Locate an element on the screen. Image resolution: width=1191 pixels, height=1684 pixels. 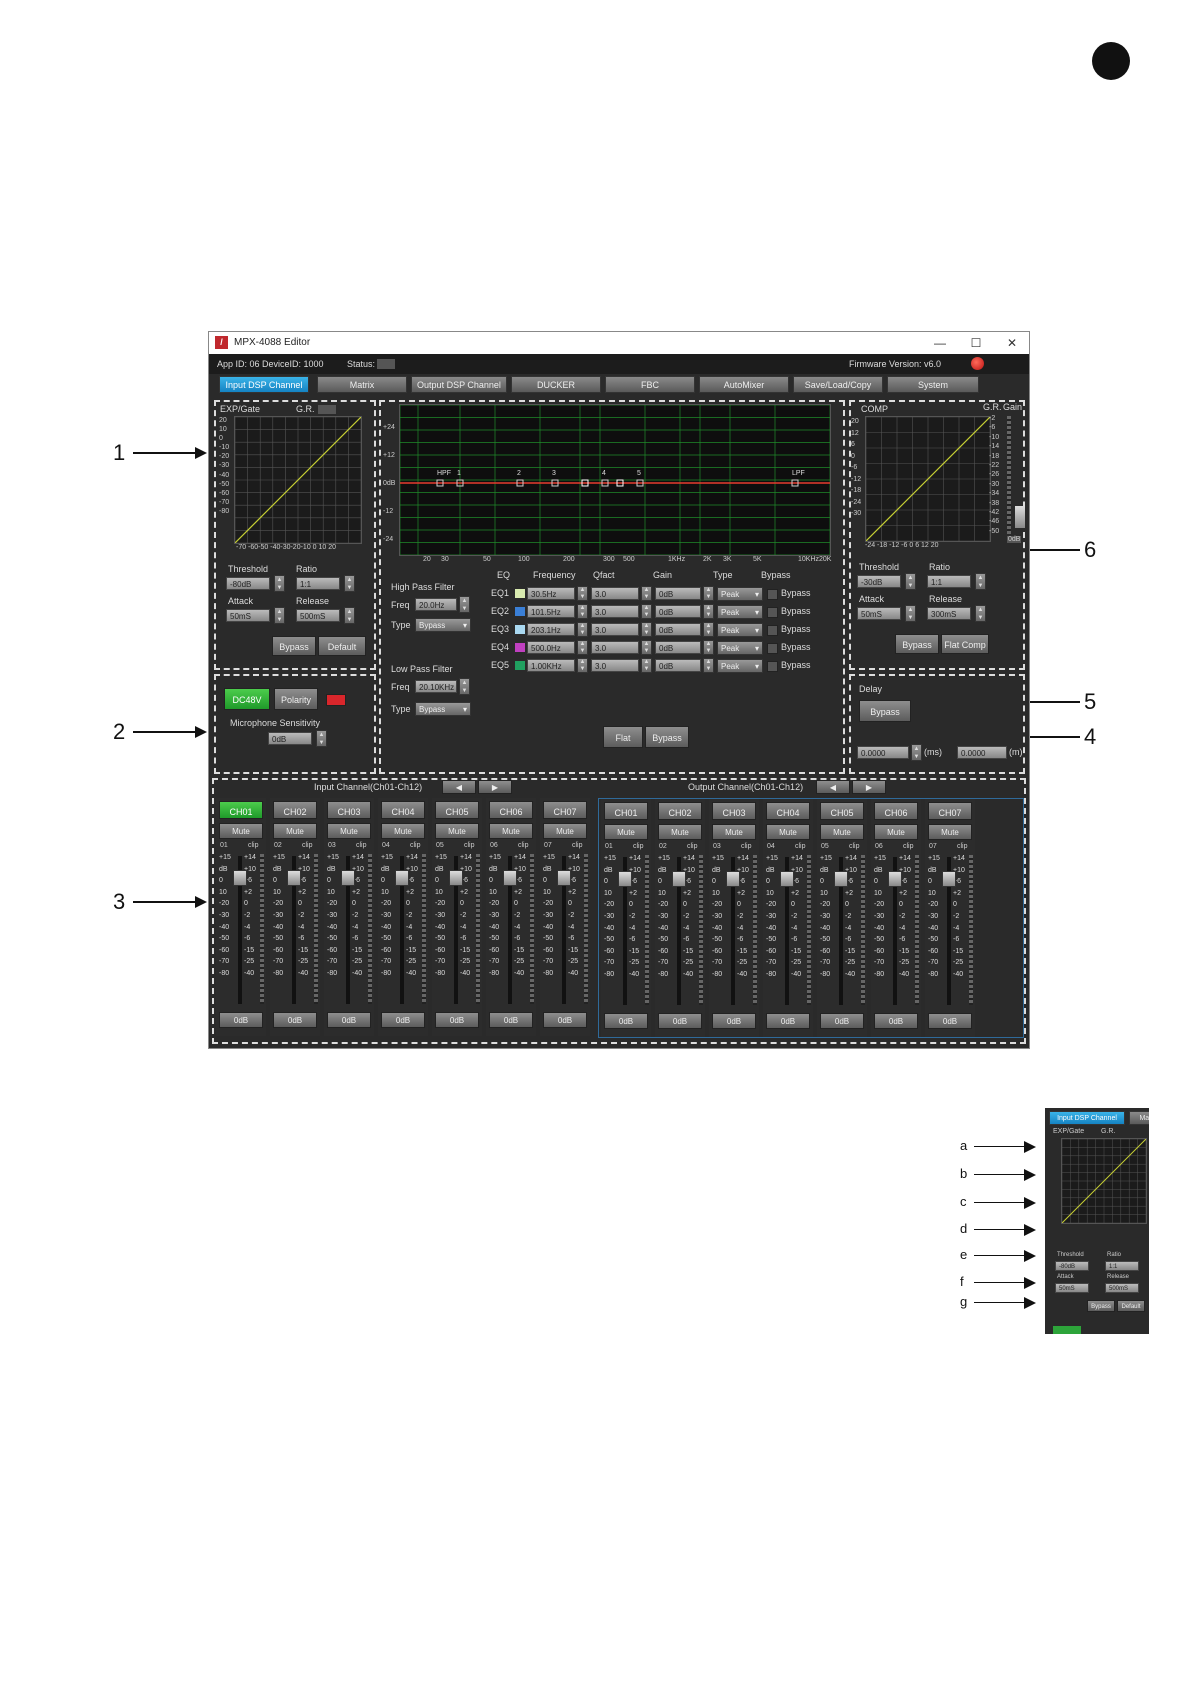
comp-bypass-button: Bypass is located at coordinates (917, 644).